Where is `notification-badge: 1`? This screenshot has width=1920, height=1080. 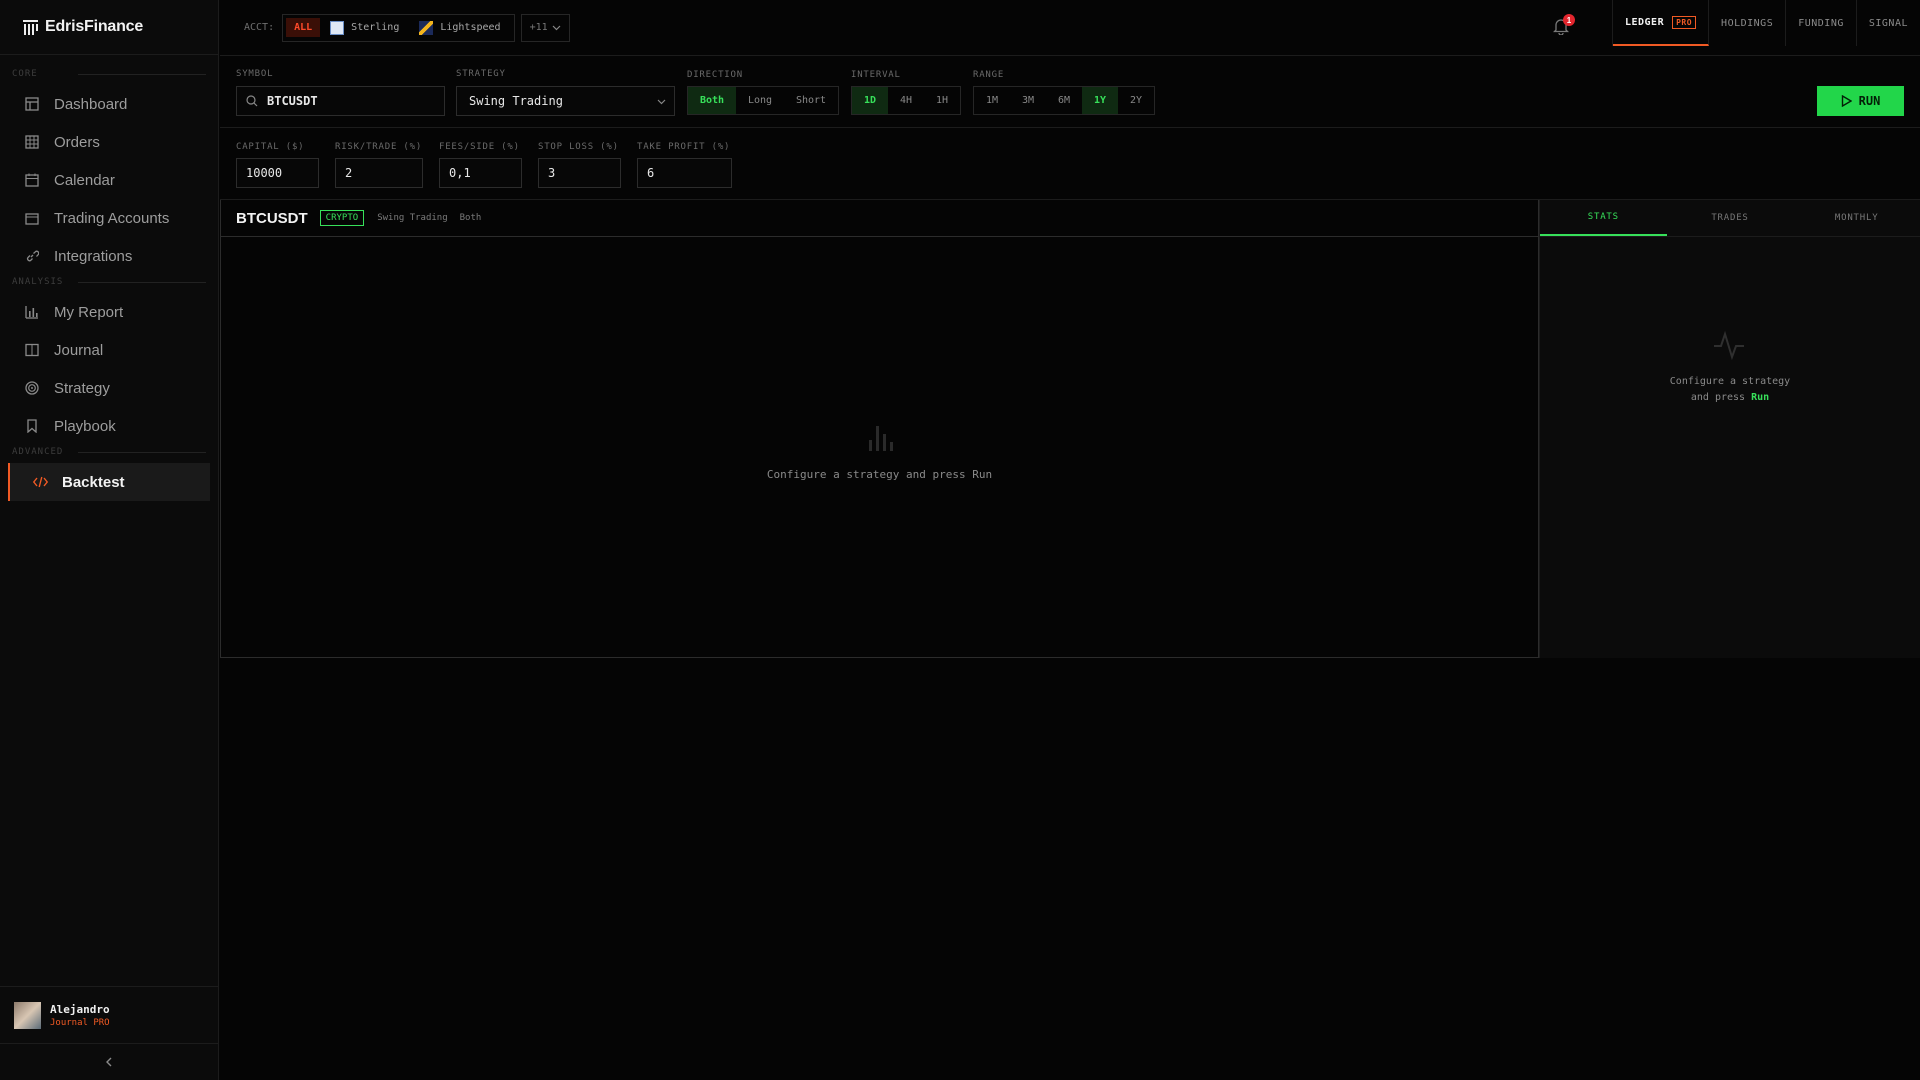 notification-badge: 1 is located at coordinates (1569, 20).